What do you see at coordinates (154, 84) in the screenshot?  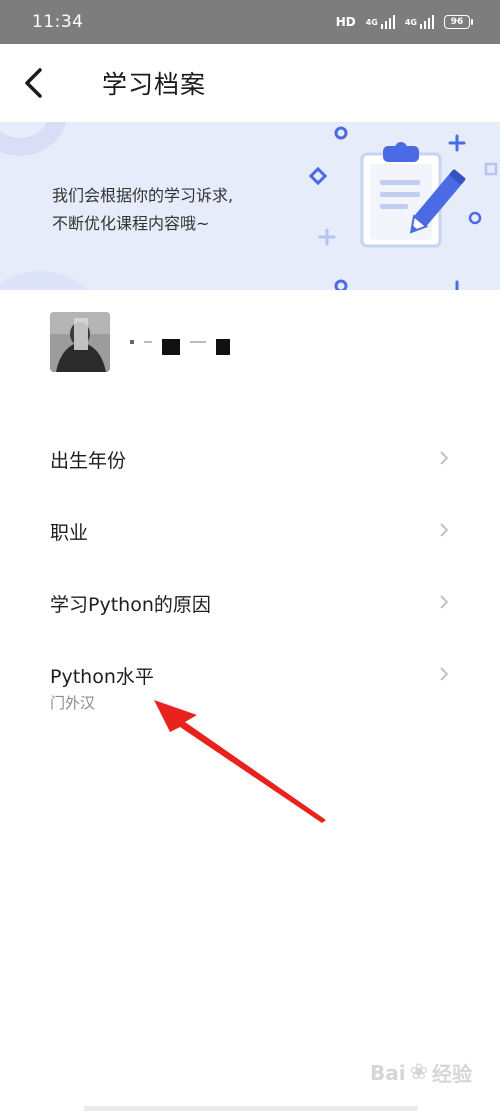 I see `page-title: 学习档案` at bounding box center [154, 84].